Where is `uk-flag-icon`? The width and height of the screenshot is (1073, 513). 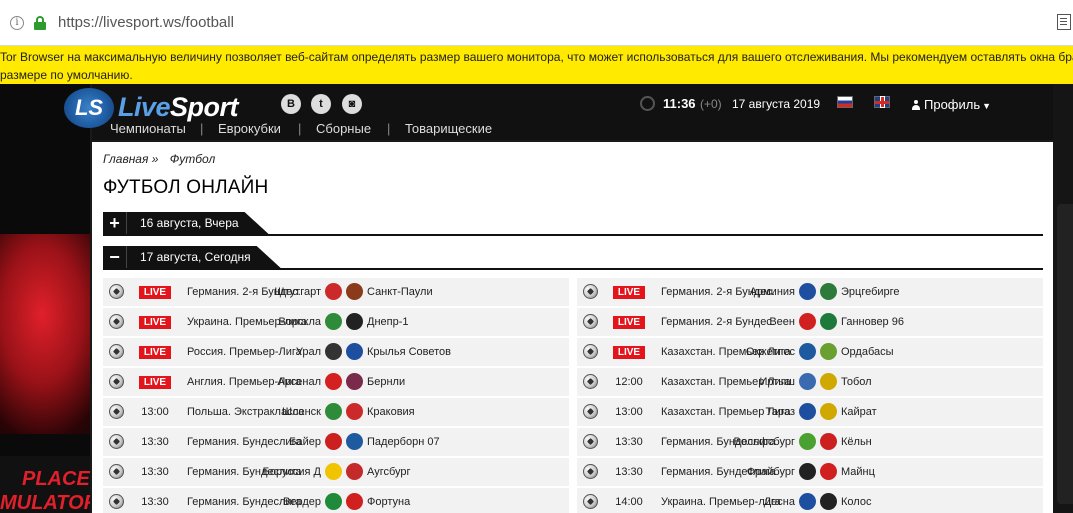
uk-flag-icon is located at coordinates (882, 102).